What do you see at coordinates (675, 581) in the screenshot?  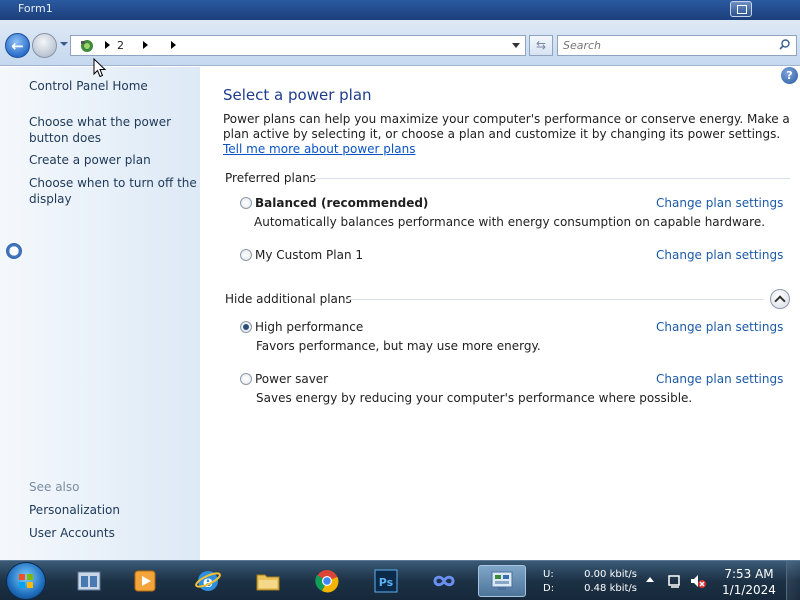 I see `action-center-flag-icon` at bounding box center [675, 581].